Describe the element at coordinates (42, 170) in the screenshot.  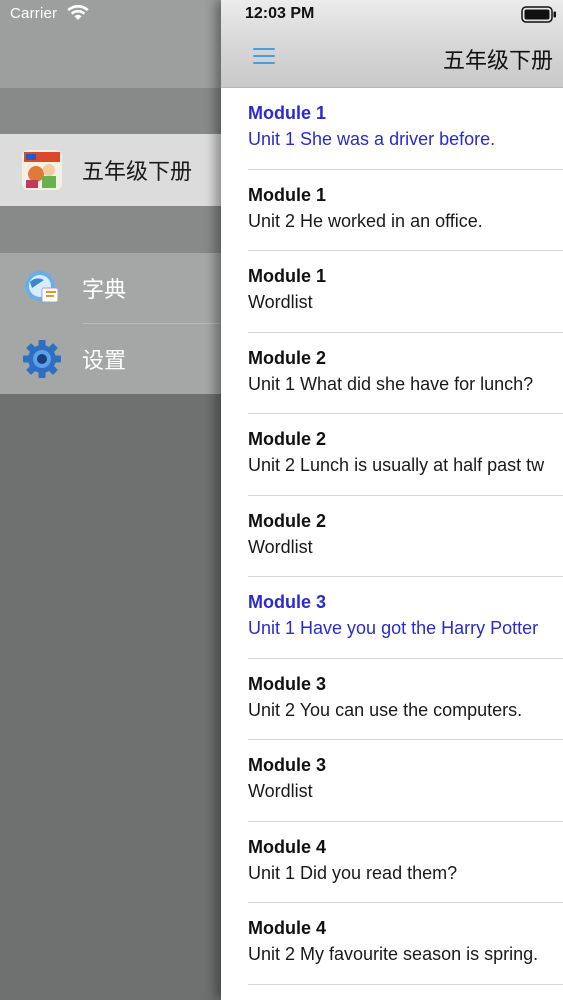
I see `book-cover-icon` at that location.